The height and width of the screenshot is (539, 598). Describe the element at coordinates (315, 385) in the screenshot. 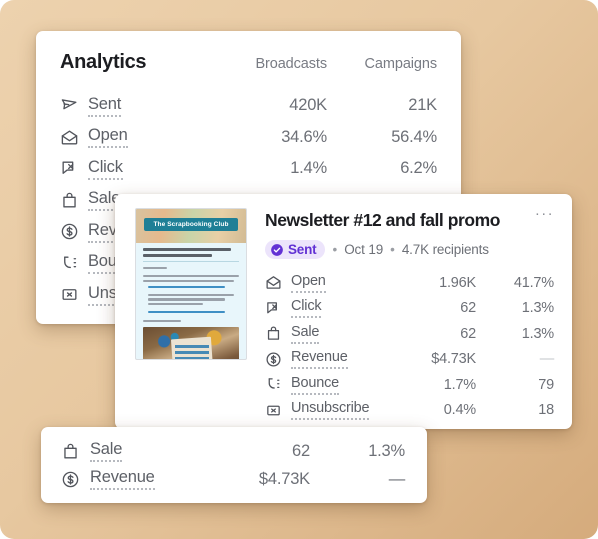

I see `metric-label: Bounce` at that location.